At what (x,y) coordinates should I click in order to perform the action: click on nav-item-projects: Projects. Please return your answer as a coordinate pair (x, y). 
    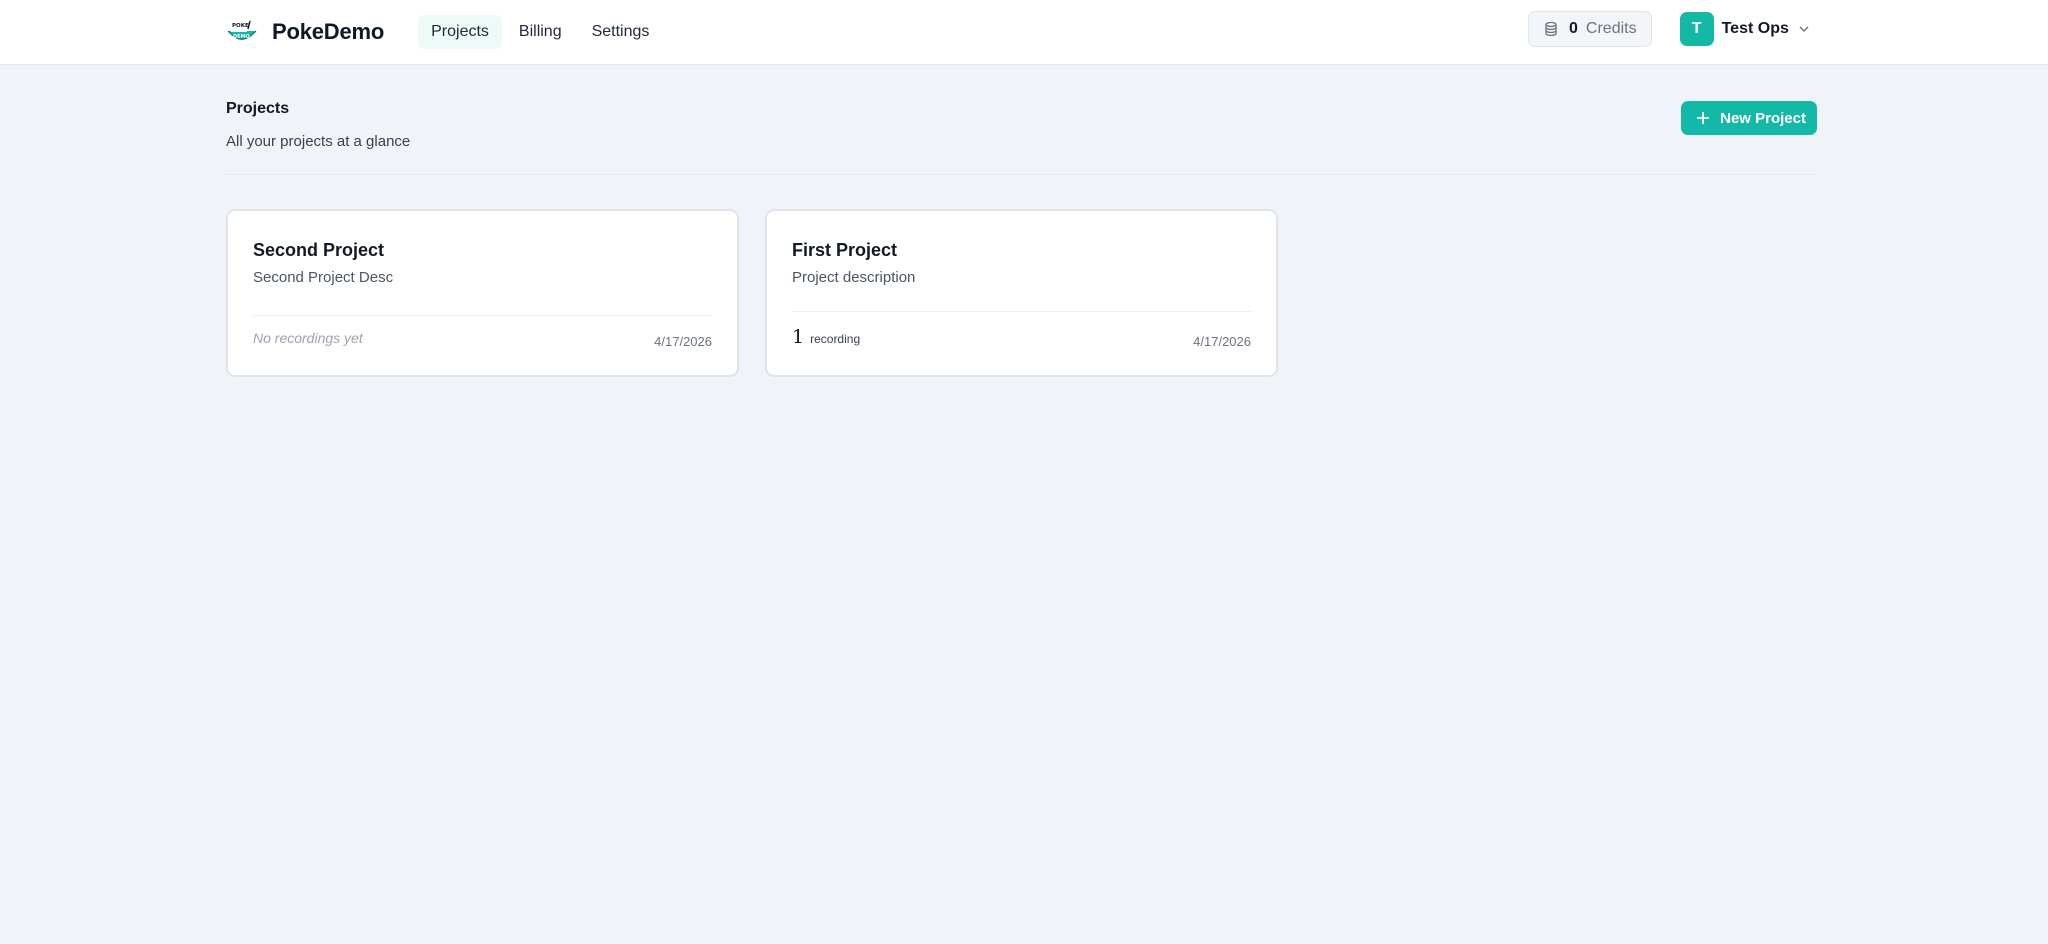
    Looking at the image, I should click on (460, 32).